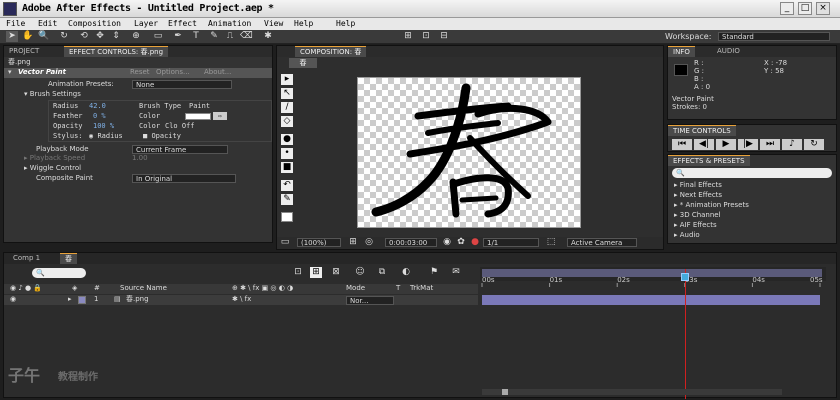 The width and height of the screenshot is (840, 400). I want to click on show-snapshot-icon: ✿, so click(461, 242).